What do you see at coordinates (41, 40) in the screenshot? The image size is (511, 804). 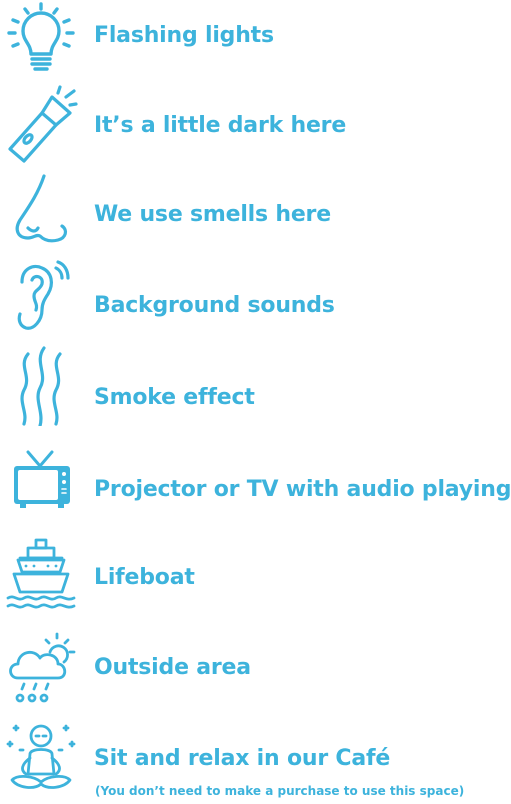 I see `lightbulb-icon` at bounding box center [41, 40].